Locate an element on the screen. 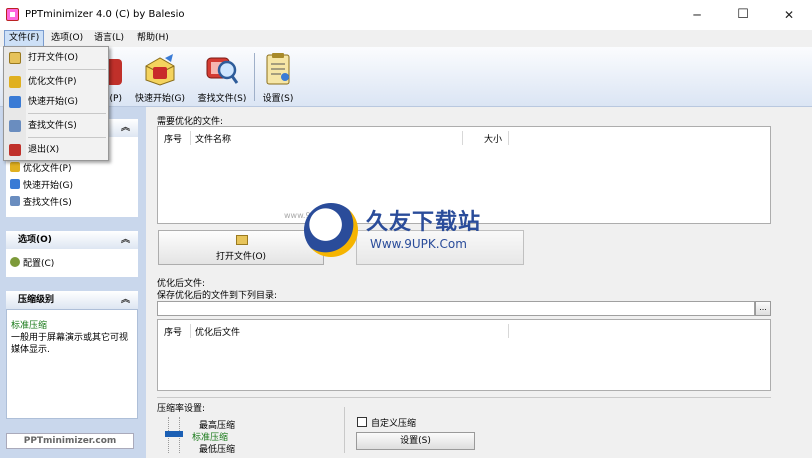  pptminimizer-logo: PPTminimizer.com is located at coordinates (70, 441).